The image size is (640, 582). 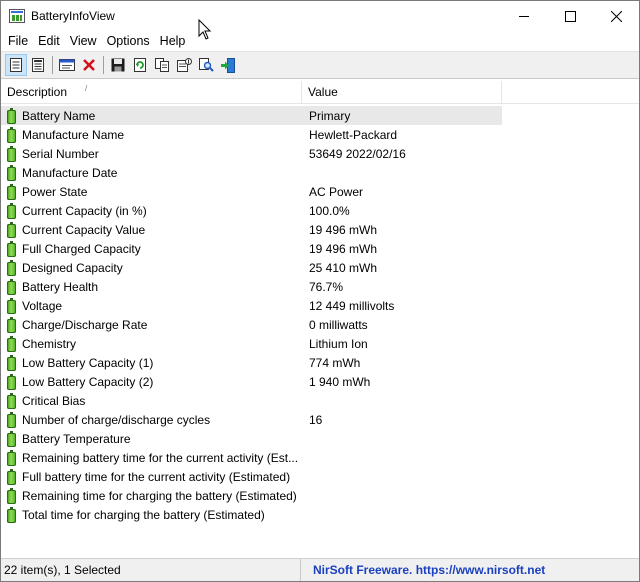 What do you see at coordinates (60, 286) in the screenshot?
I see `row-description: Battery Health` at bounding box center [60, 286].